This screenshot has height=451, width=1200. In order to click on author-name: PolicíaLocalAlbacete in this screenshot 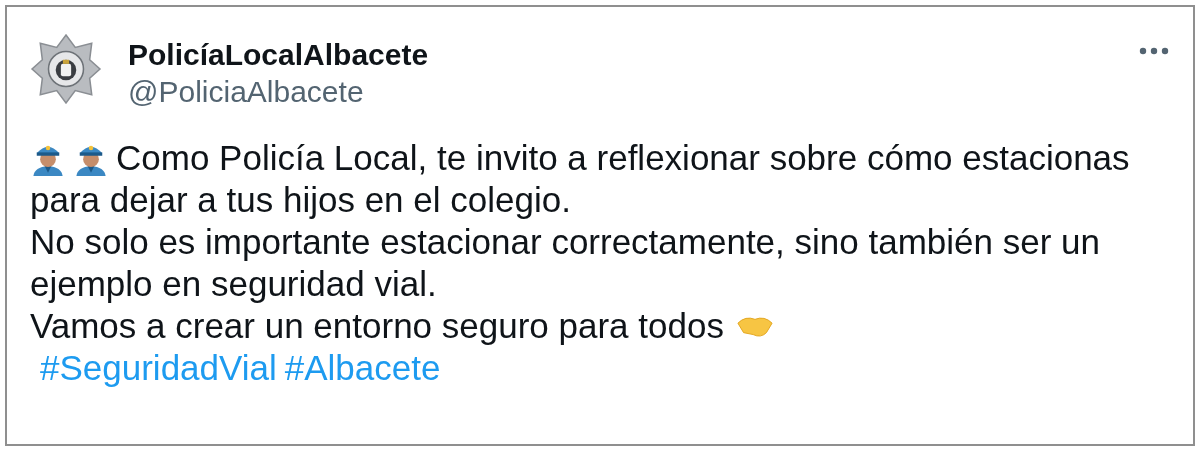, I will do `click(278, 55)`.